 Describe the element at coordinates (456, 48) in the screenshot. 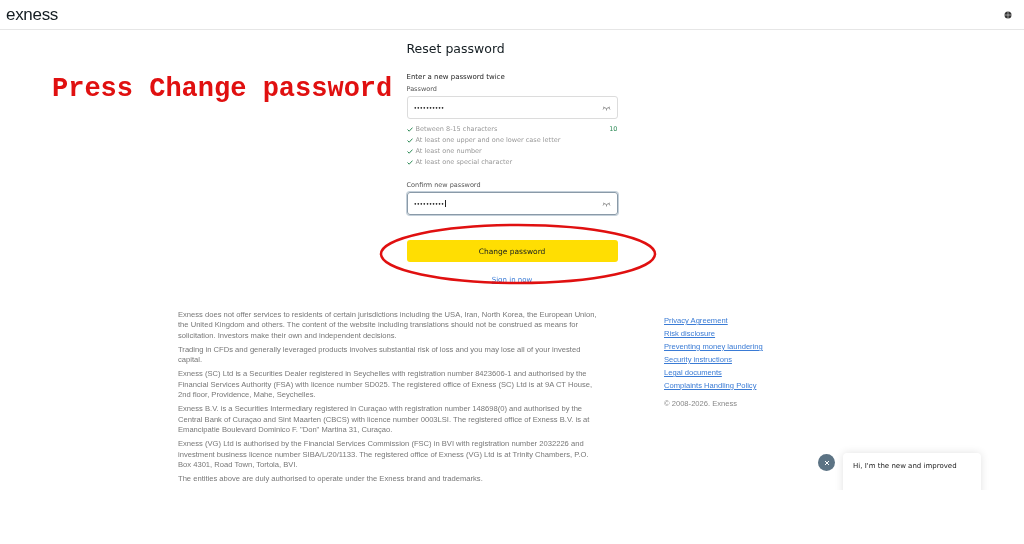

I see `page-title: Reset password` at that location.